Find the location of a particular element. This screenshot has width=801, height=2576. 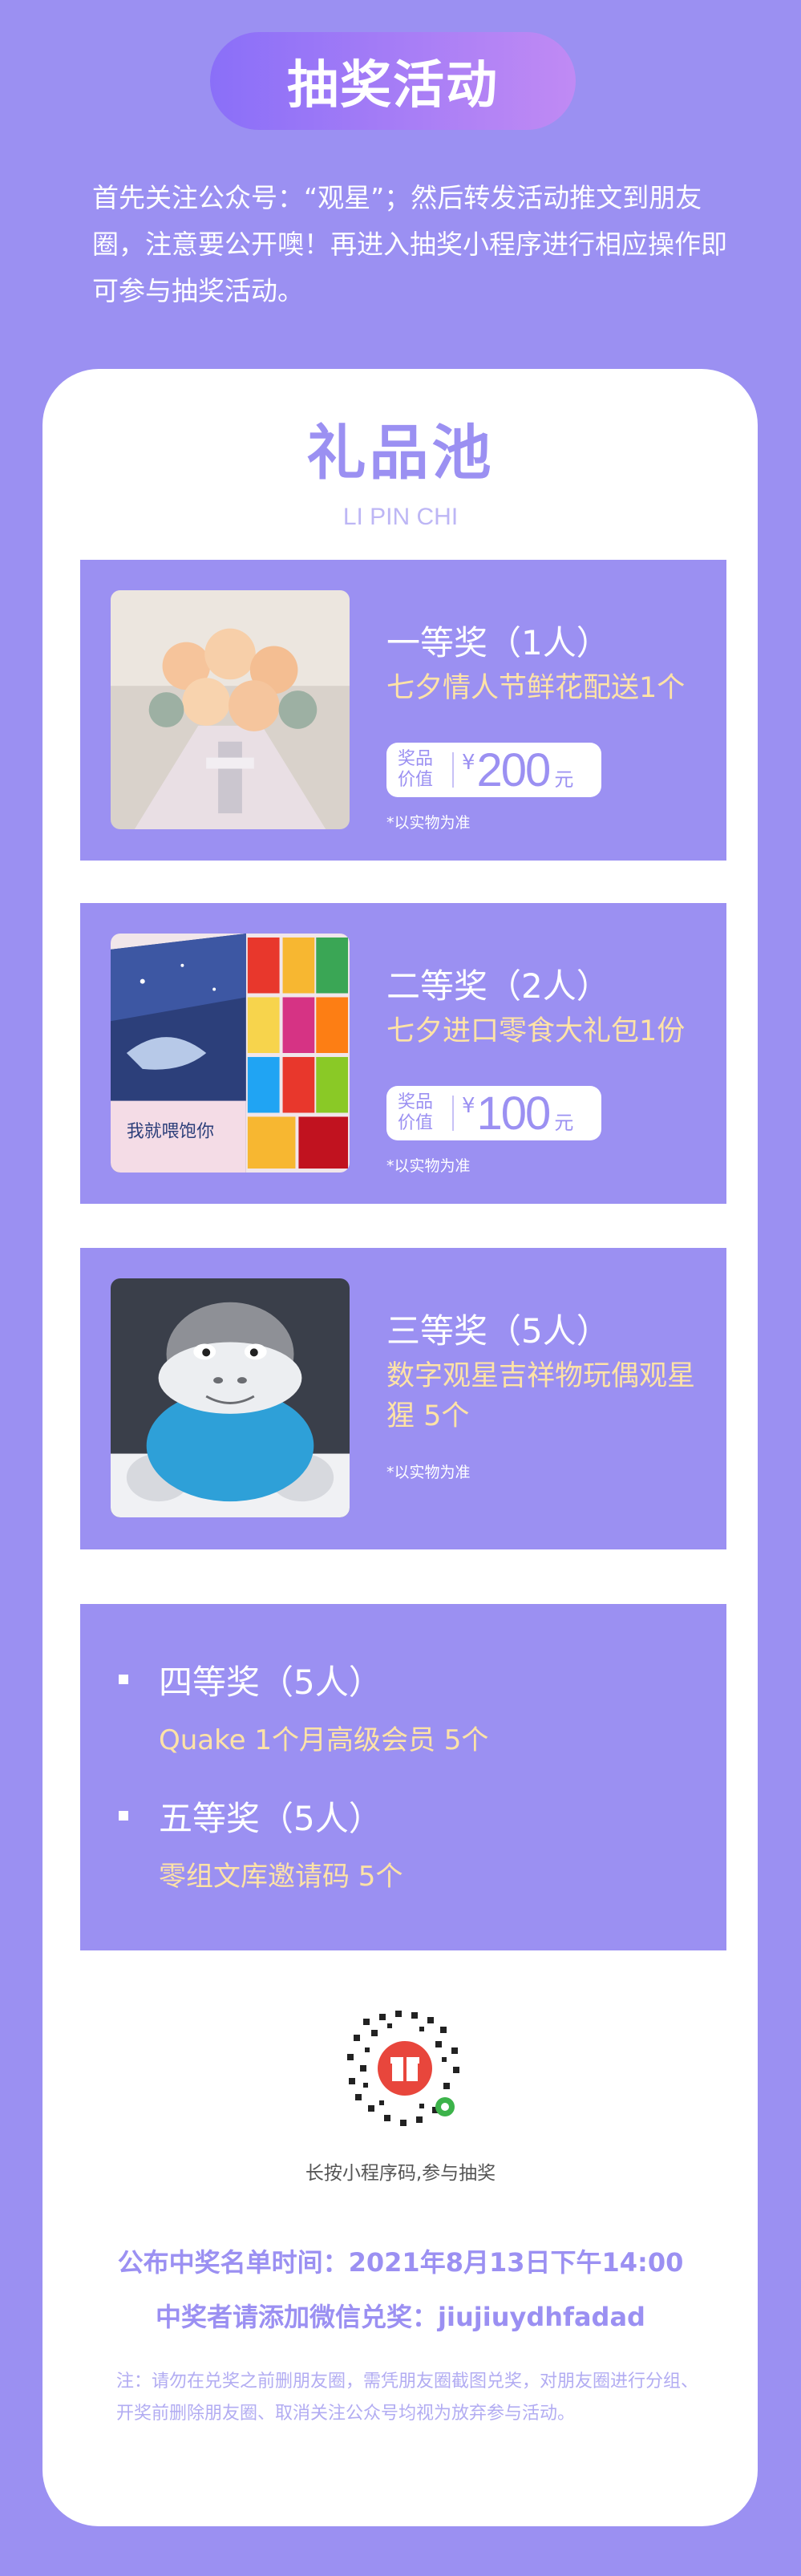

prize-title: 三等奖（5人） is located at coordinates (498, 1331).